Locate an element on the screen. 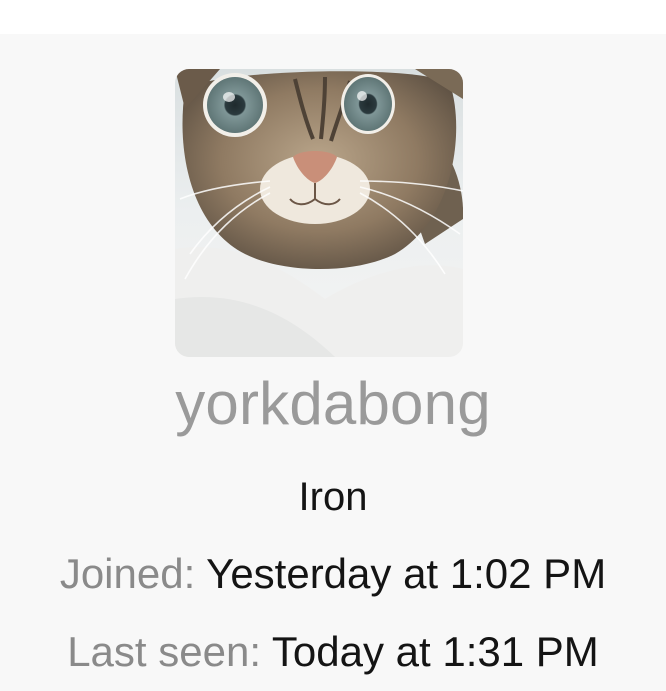  joined-label: Joined: is located at coordinates (133, 573).